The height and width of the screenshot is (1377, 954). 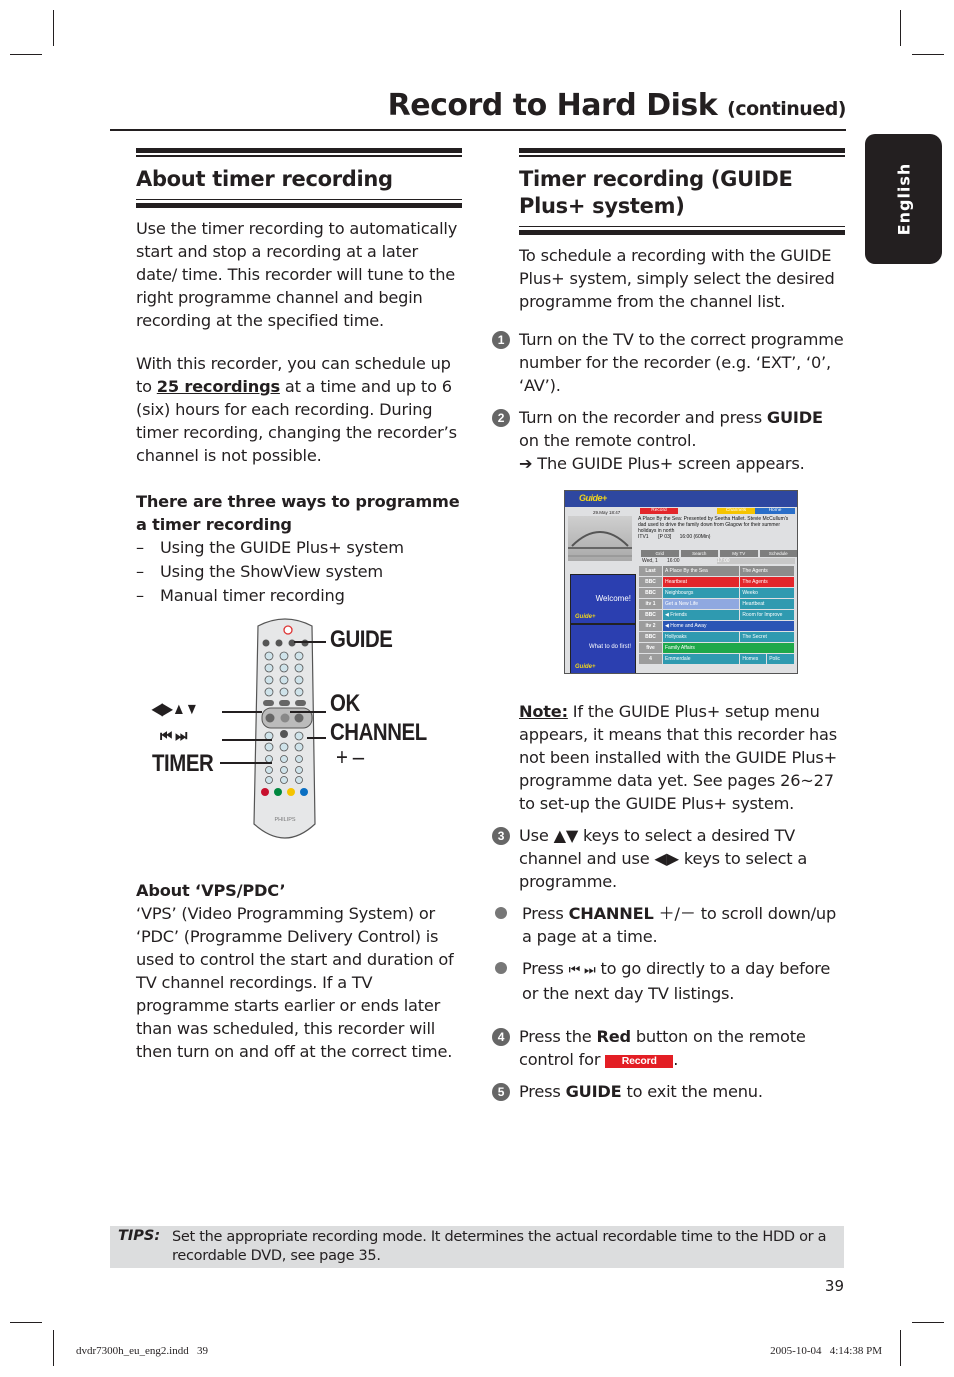 I want to click on channel-row: itv 2 ◀ Home and Away, so click(x=717, y=626).